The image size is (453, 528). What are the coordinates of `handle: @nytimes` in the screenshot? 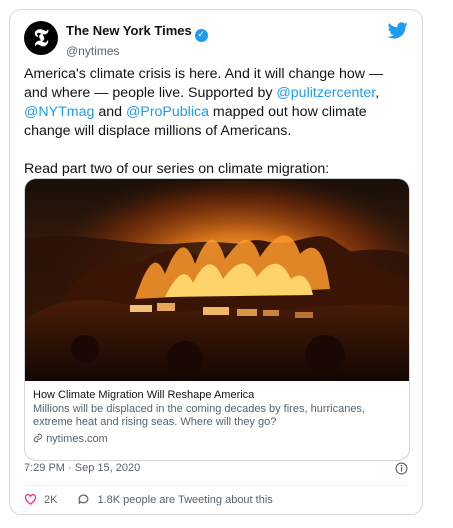 It's located at (137, 51).